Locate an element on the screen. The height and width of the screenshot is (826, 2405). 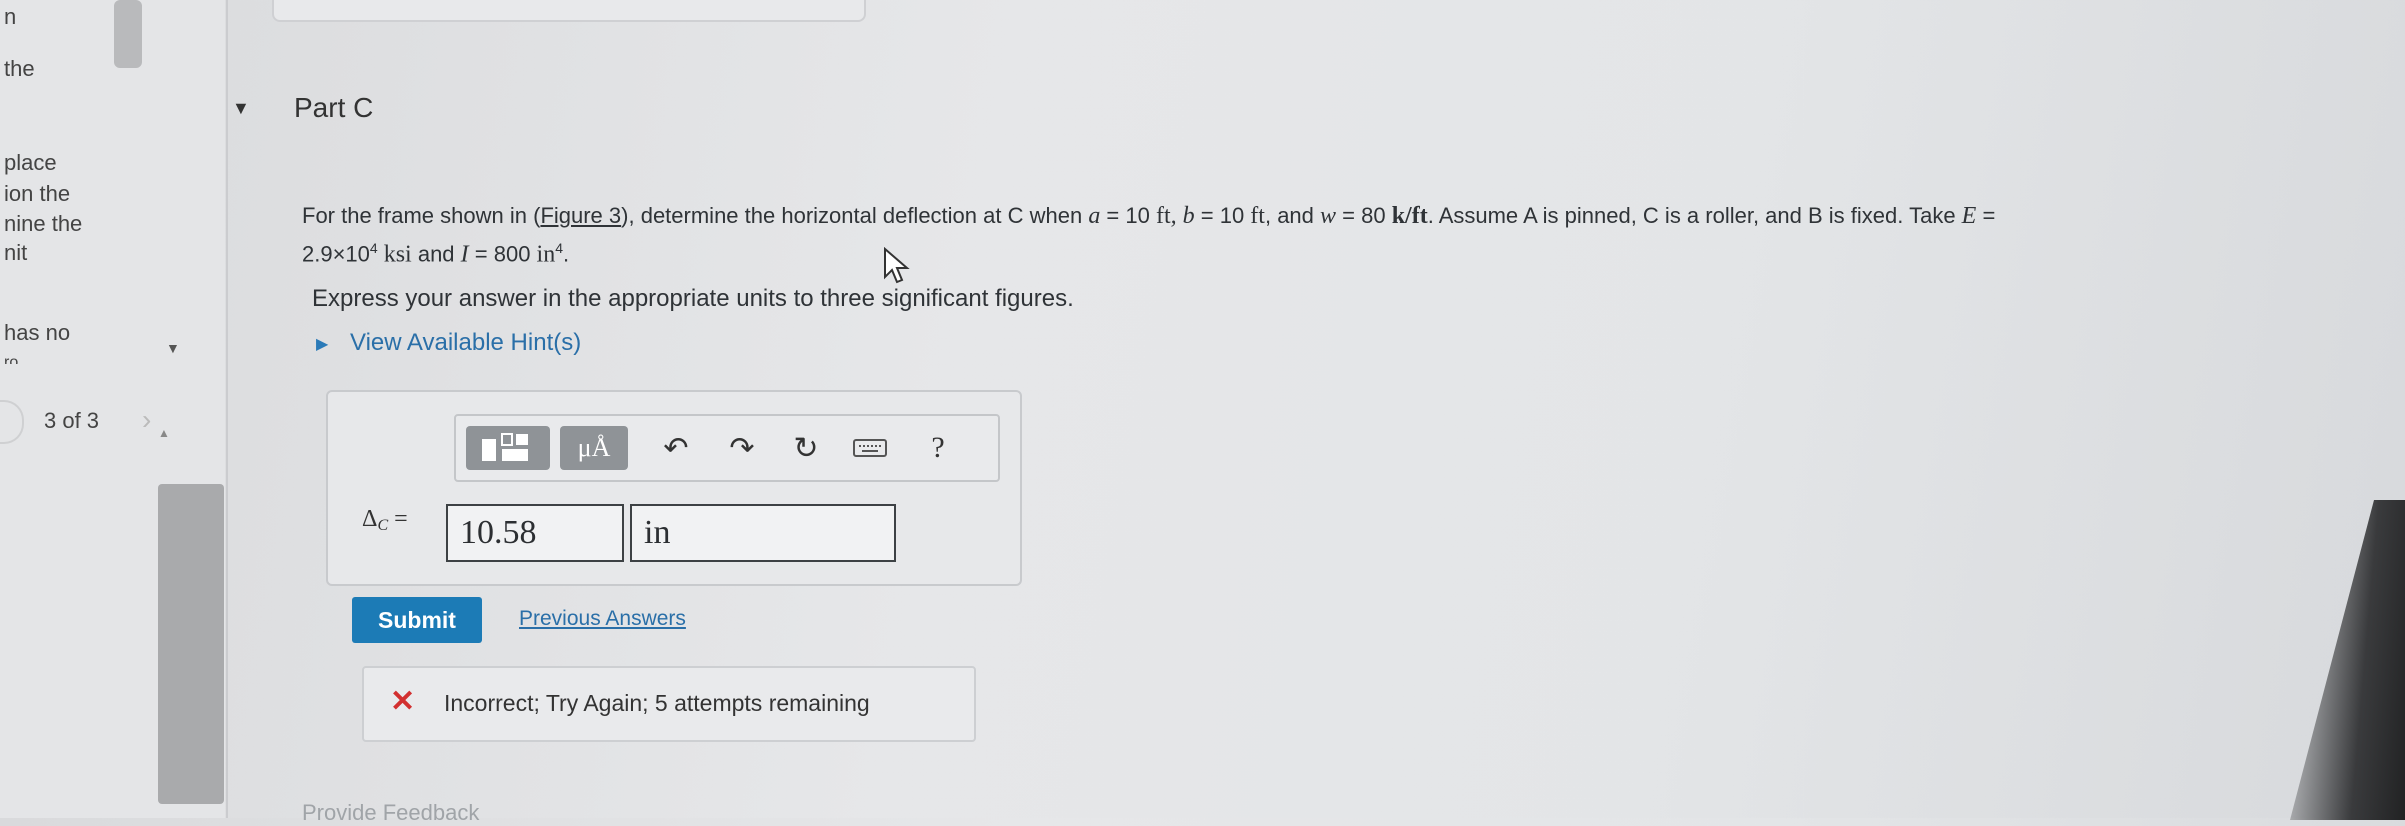
templates-button is located at coordinates (508, 448).